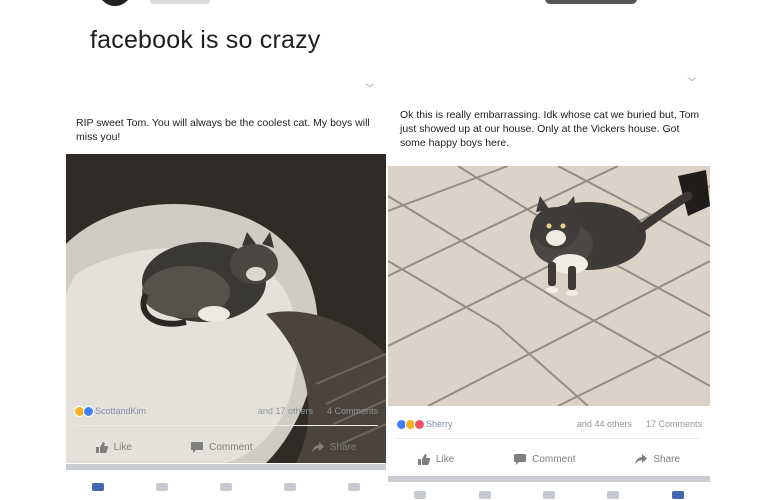 Image resolution: width=768 pixels, height=500 pixels. Describe the element at coordinates (226, 411) in the screenshot. I see `reaction-summary: ScottandKim and 17 others 4 Comments` at that location.